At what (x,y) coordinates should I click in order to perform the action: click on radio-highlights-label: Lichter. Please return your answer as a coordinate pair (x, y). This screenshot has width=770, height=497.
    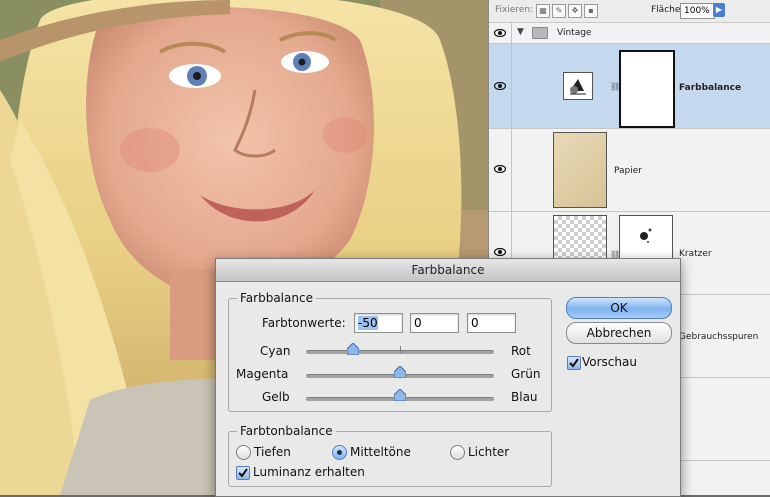
    Looking at the image, I should click on (488, 452).